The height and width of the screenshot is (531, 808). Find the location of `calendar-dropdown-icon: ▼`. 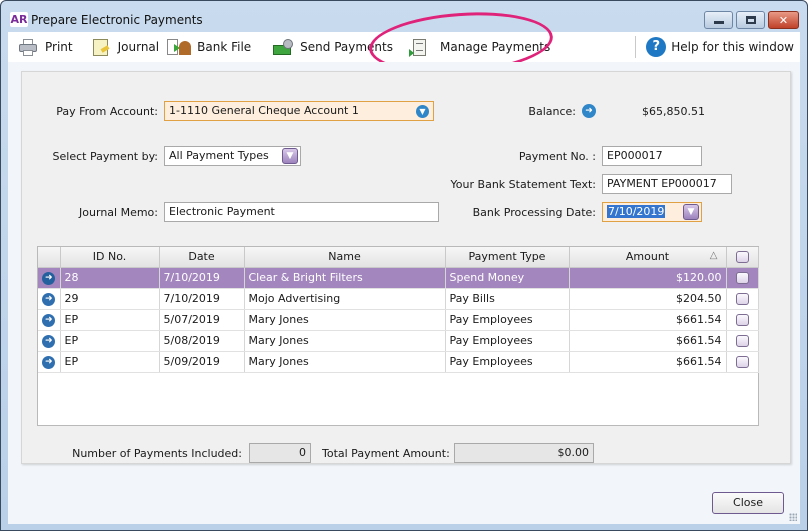

calendar-dropdown-icon: ▼ is located at coordinates (691, 212).